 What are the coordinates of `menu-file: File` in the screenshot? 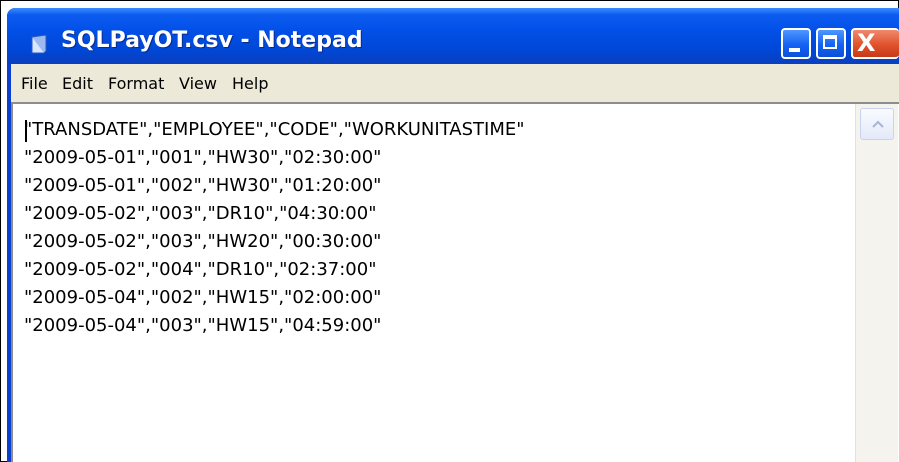 It's located at (34, 83).